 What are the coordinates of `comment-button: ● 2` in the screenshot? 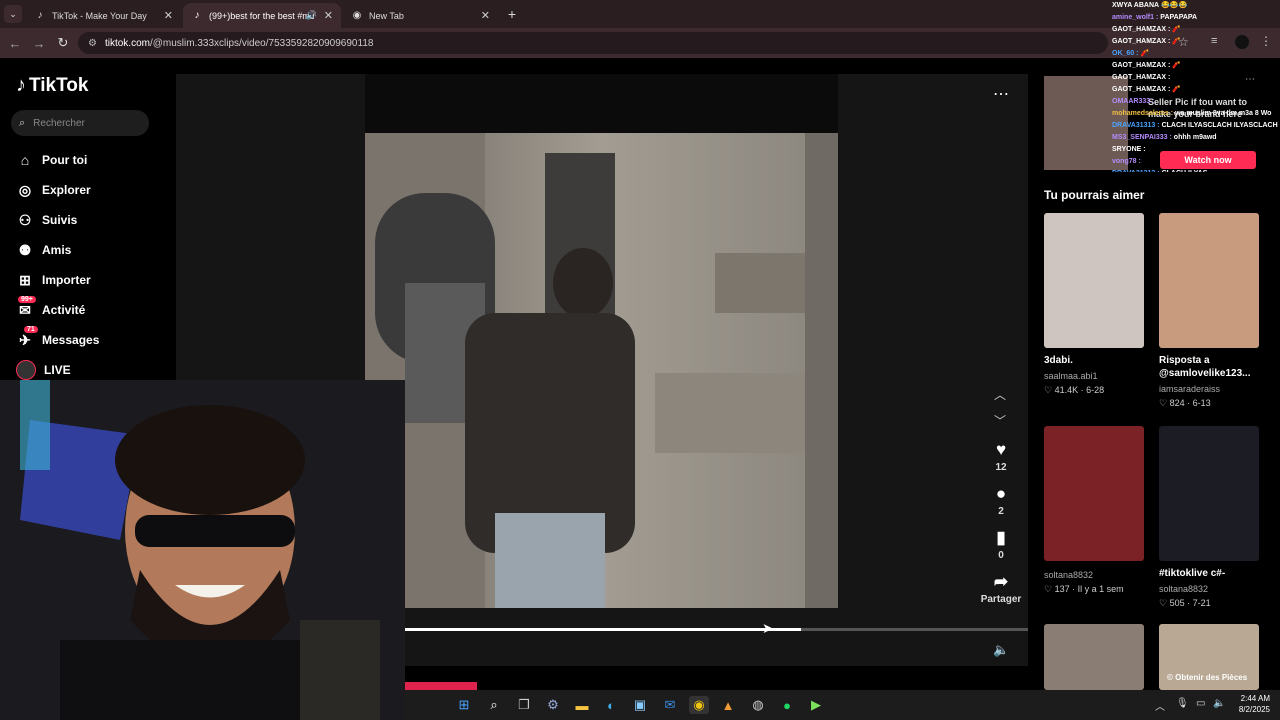 It's located at (1001, 500).